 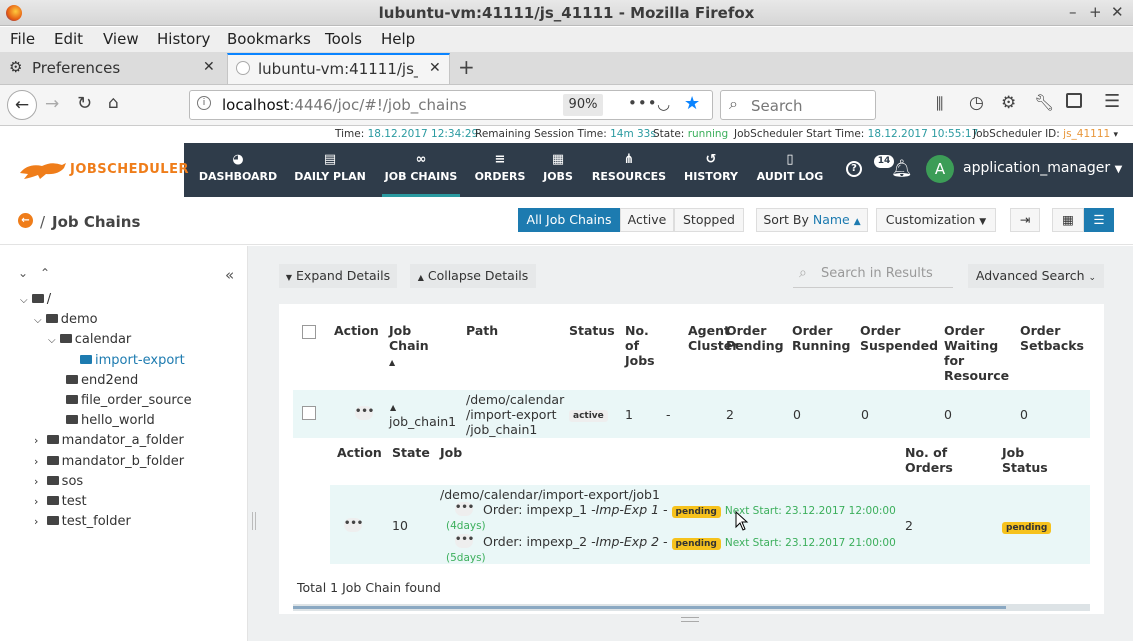 What do you see at coordinates (1008, 103) in the screenshot?
I see `settings-gear-icon: ⚙` at bounding box center [1008, 103].